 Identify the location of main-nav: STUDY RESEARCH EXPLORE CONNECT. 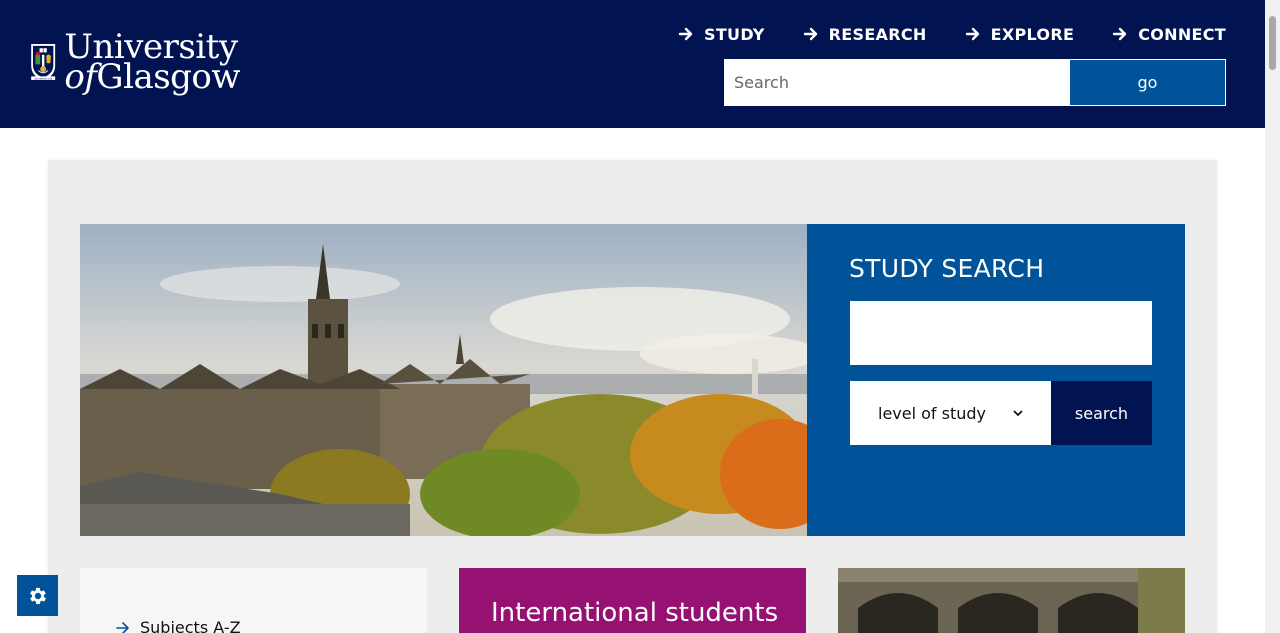
(952, 34).